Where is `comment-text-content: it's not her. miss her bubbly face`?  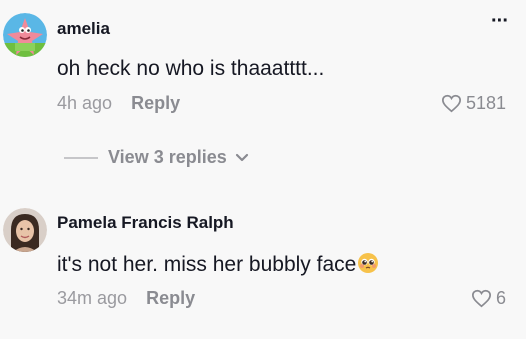
comment-text-content: it's not her. miss her bubbly face is located at coordinates (207, 264).